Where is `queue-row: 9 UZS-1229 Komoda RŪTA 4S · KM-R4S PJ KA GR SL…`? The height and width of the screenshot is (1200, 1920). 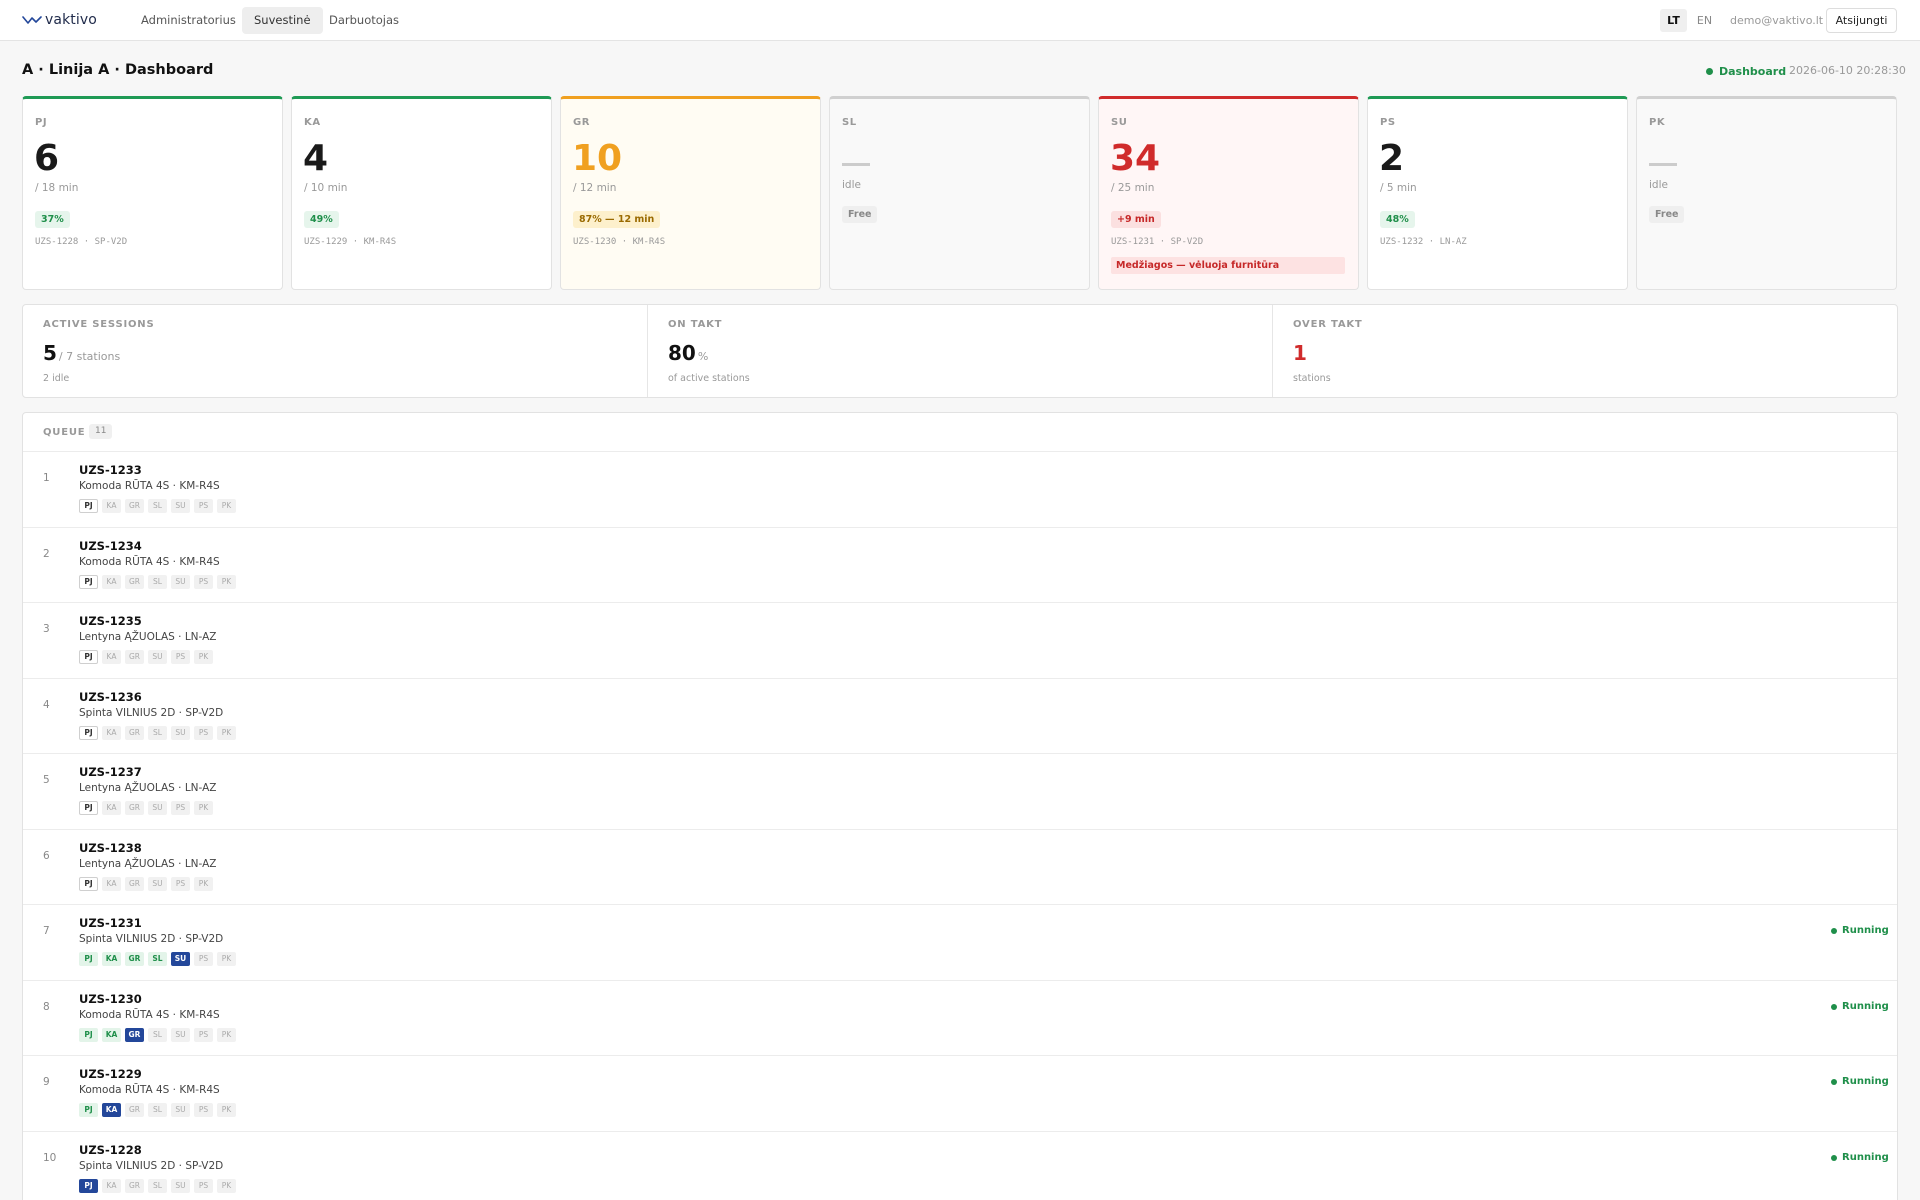 queue-row: 9 UZS-1229 Komoda RŪTA 4S · KM-R4S PJ KA GR SL… is located at coordinates (960, 1094).